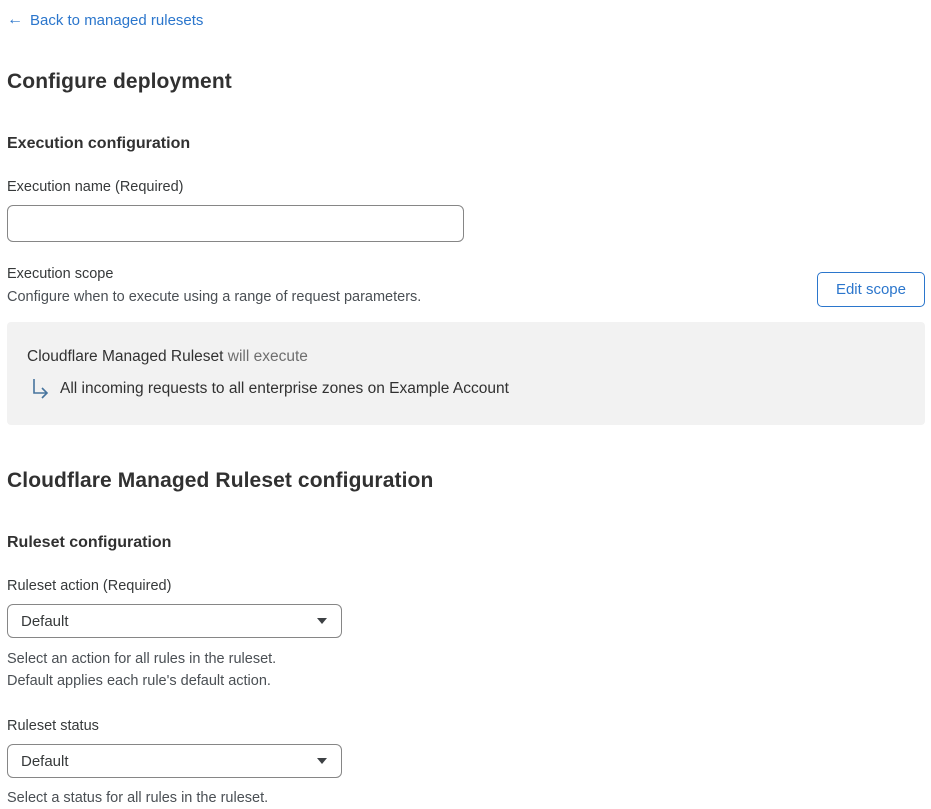  What do you see at coordinates (125, 356) in the screenshot?
I see `scope-ruleset-name: Cloudflare Managed Ruleset` at bounding box center [125, 356].